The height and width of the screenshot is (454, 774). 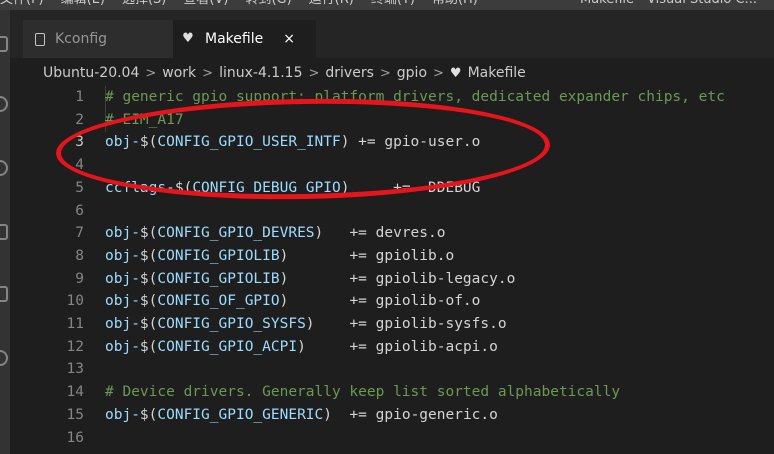 I want to click on remote-icon, so click(x=4, y=358).